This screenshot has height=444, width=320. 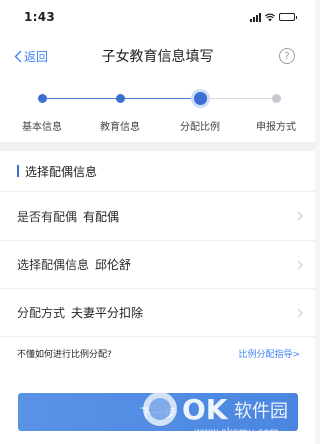 What do you see at coordinates (287, 56) in the screenshot?
I see `help-icon: ?` at bounding box center [287, 56].